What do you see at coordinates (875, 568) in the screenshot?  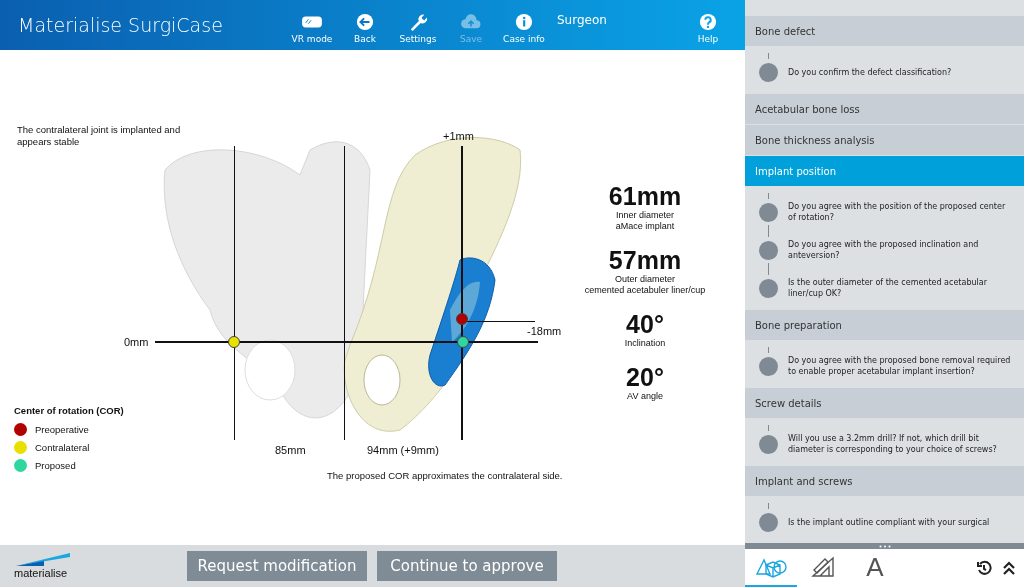 I see `text-tool-tab: A` at bounding box center [875, 568].